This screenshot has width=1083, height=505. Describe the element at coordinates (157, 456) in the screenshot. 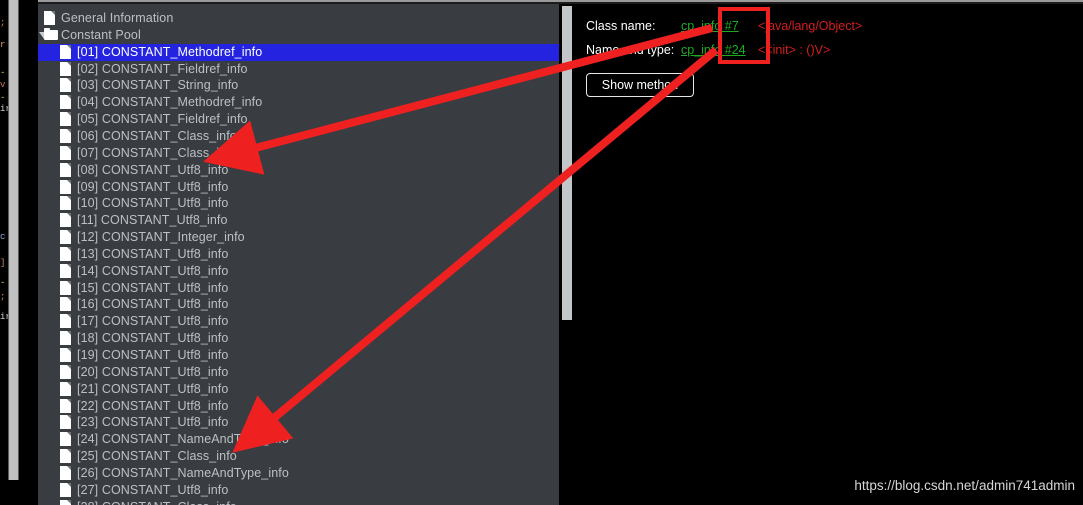

I see `tree-item-label: [25] CONSTANT_Class_info` at that location.